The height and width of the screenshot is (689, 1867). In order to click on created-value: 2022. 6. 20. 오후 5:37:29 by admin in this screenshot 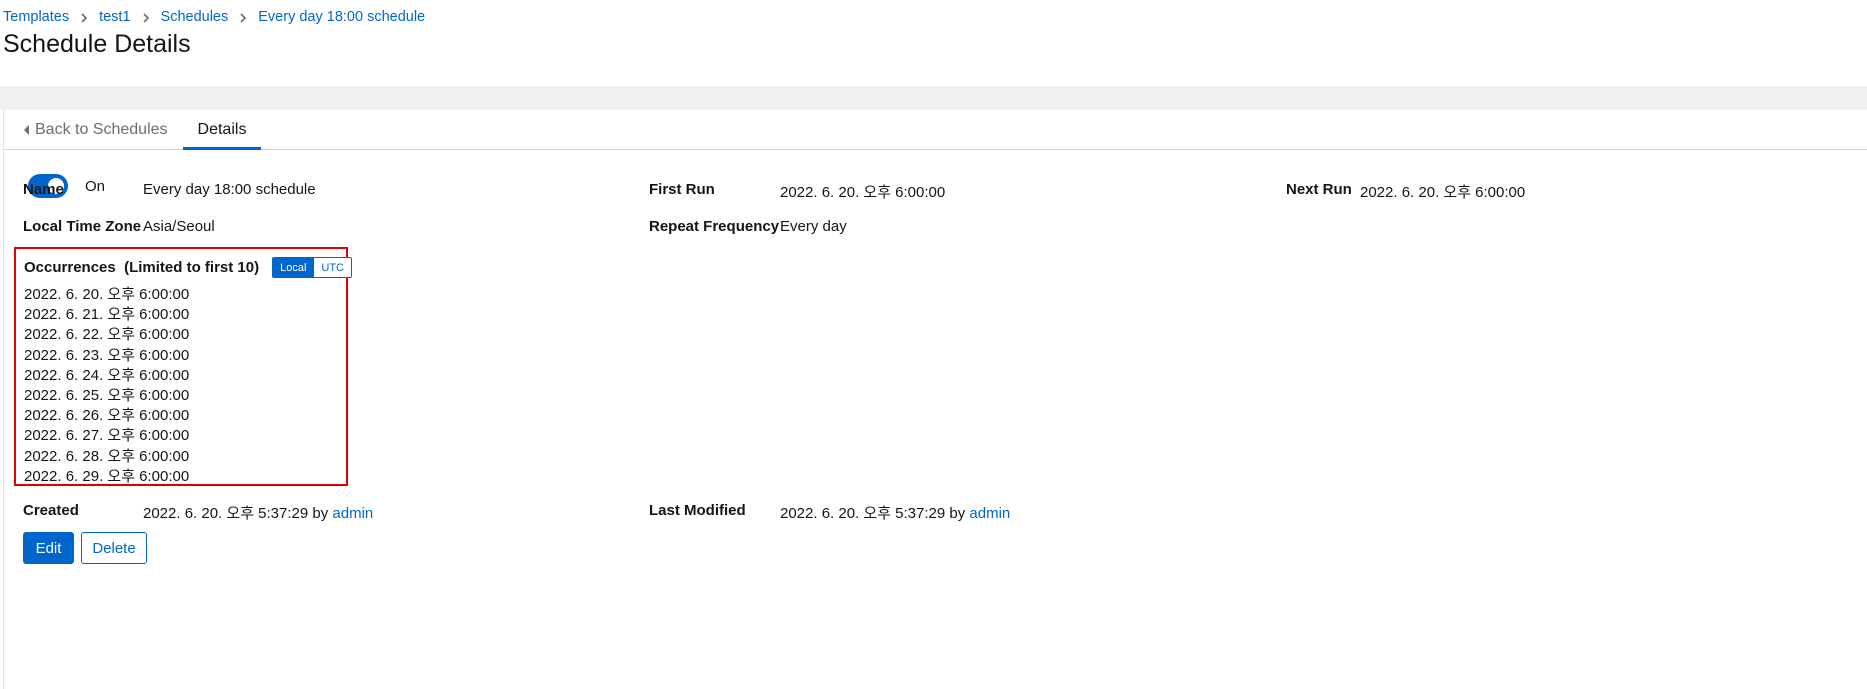, I will do `click(258, 512)`.